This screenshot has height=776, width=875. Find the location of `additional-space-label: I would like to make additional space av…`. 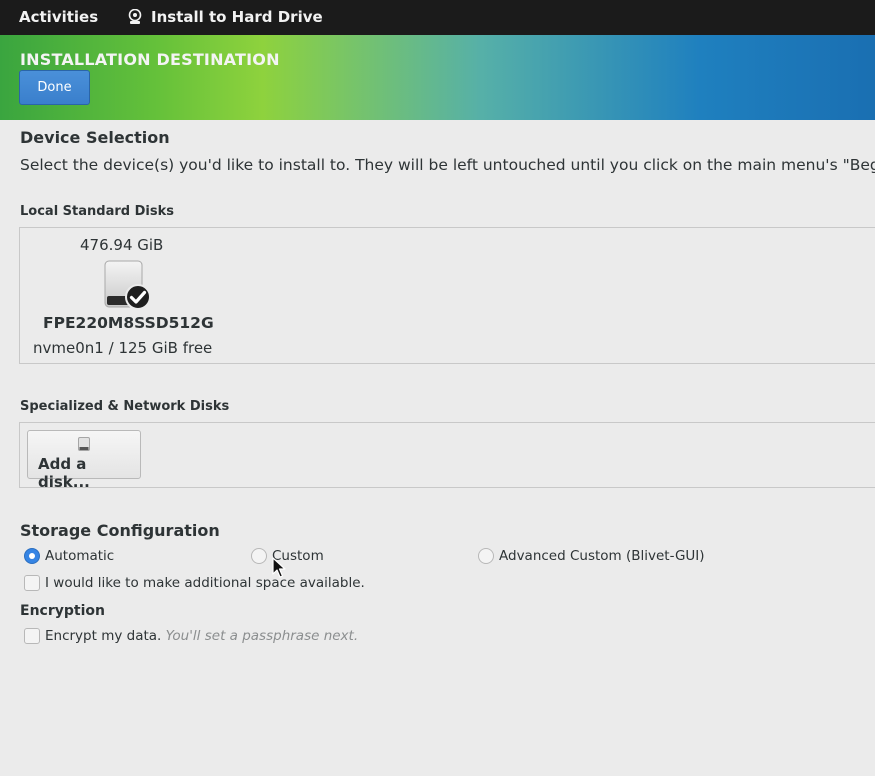

additional-space-label: I would like to make additional space av… is located at coordinates (205, 583).